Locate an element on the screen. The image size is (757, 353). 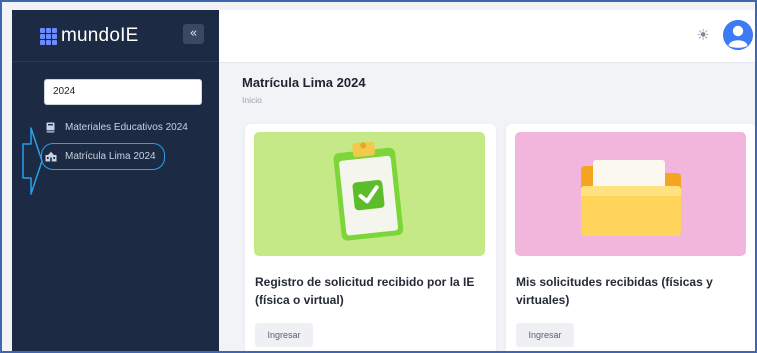
sidebar-item-label: Materiales Educativos 2024 is located at coordinates (126, 127).